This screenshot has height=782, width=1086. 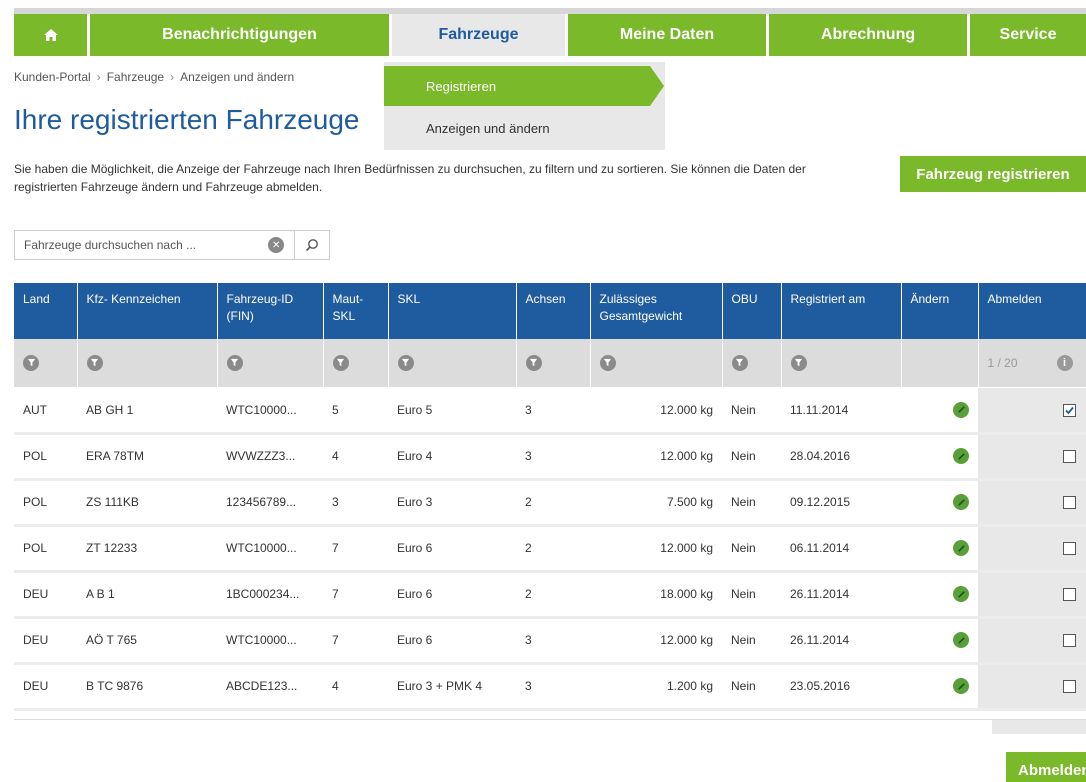 I want to click on nav-home, so click(x=52, y=35).